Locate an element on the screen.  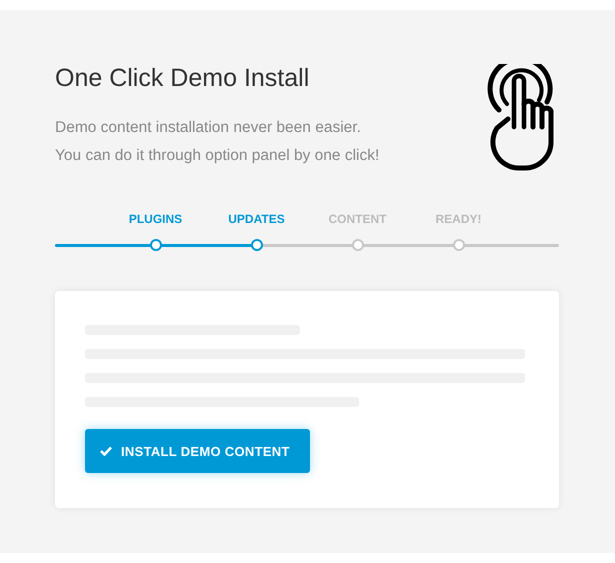
step-label: CONTENT is located at coordinates (357, 219).